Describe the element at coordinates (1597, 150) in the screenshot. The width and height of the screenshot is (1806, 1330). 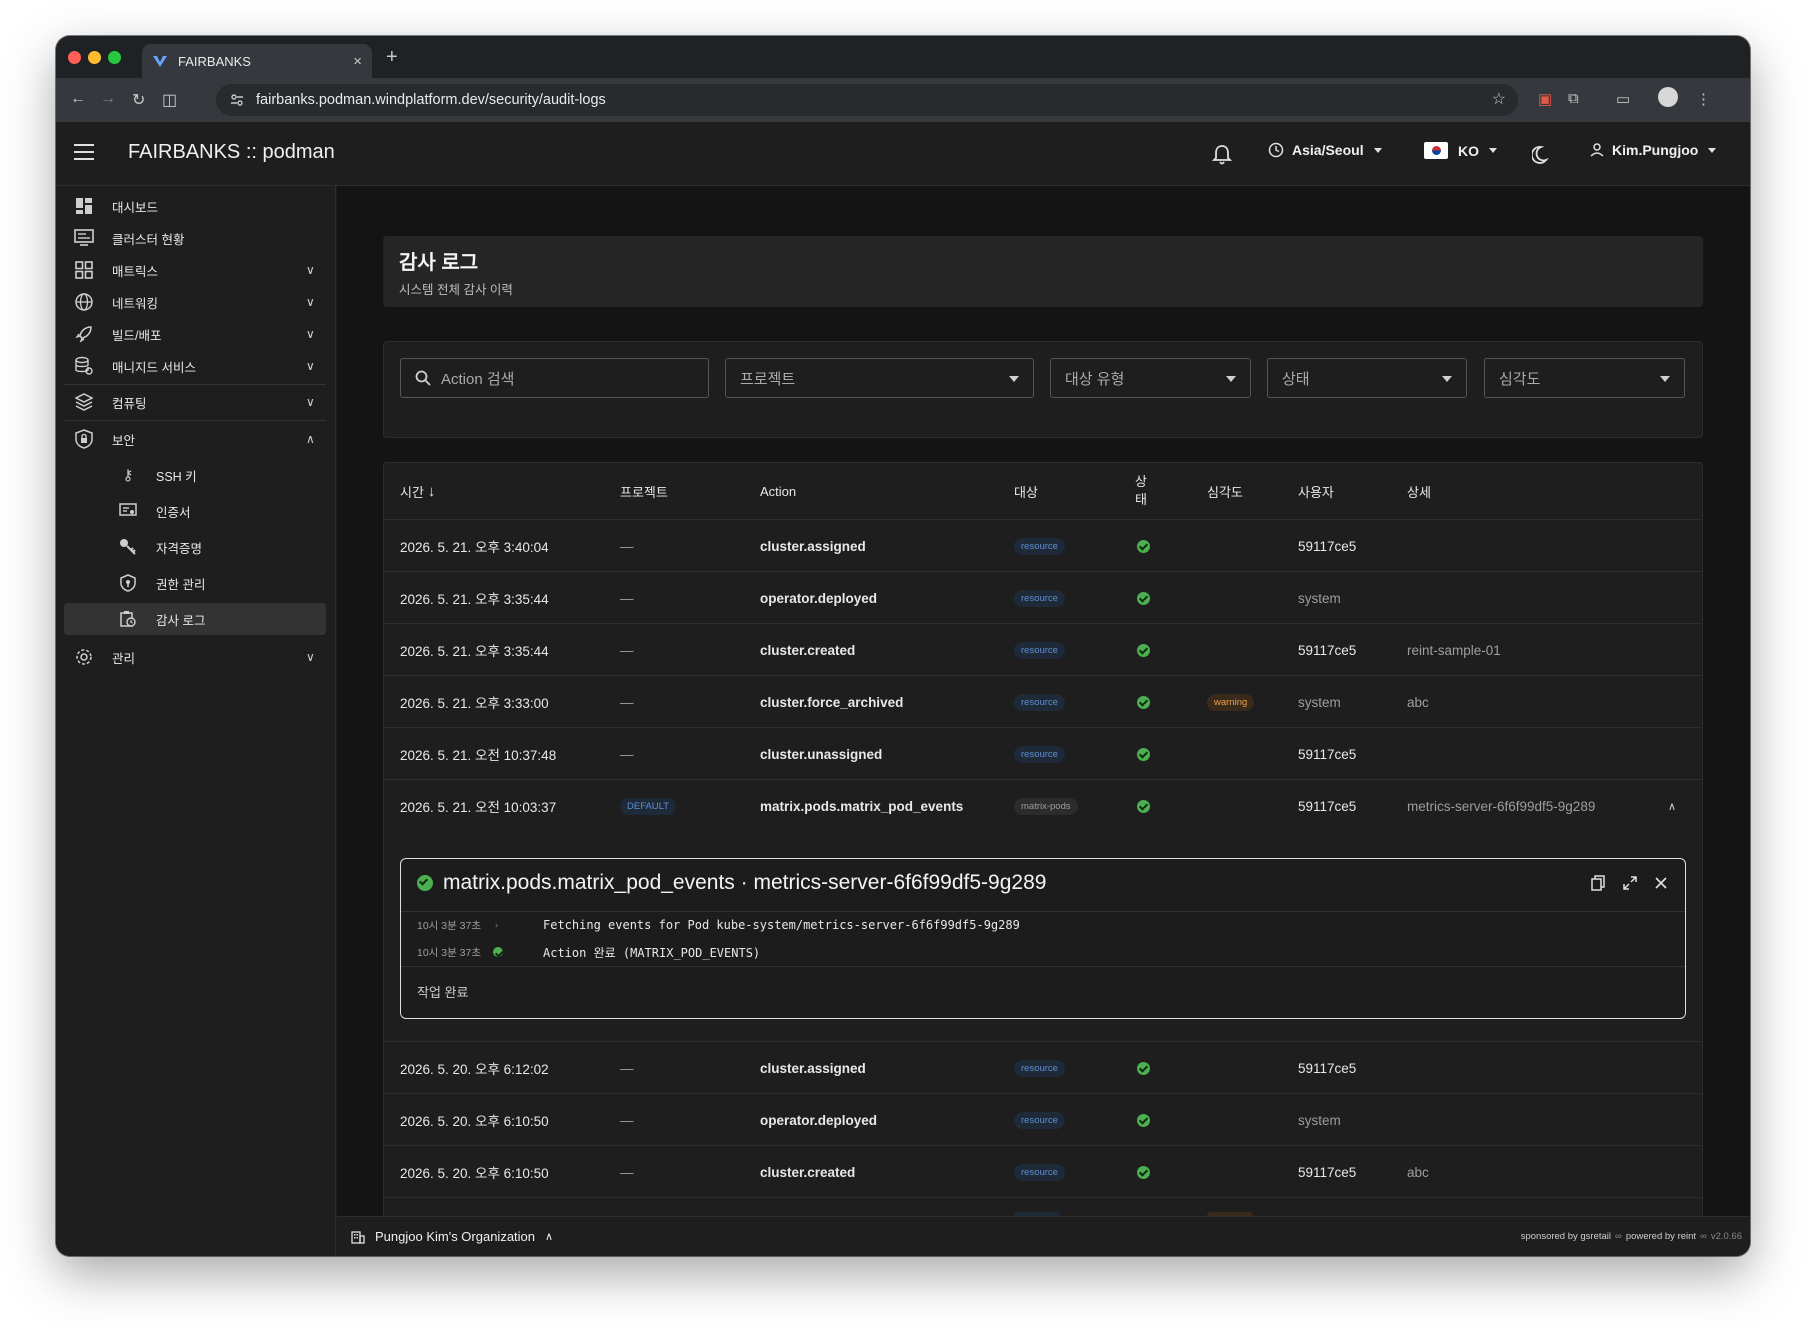
I see `person-icon` at that location.